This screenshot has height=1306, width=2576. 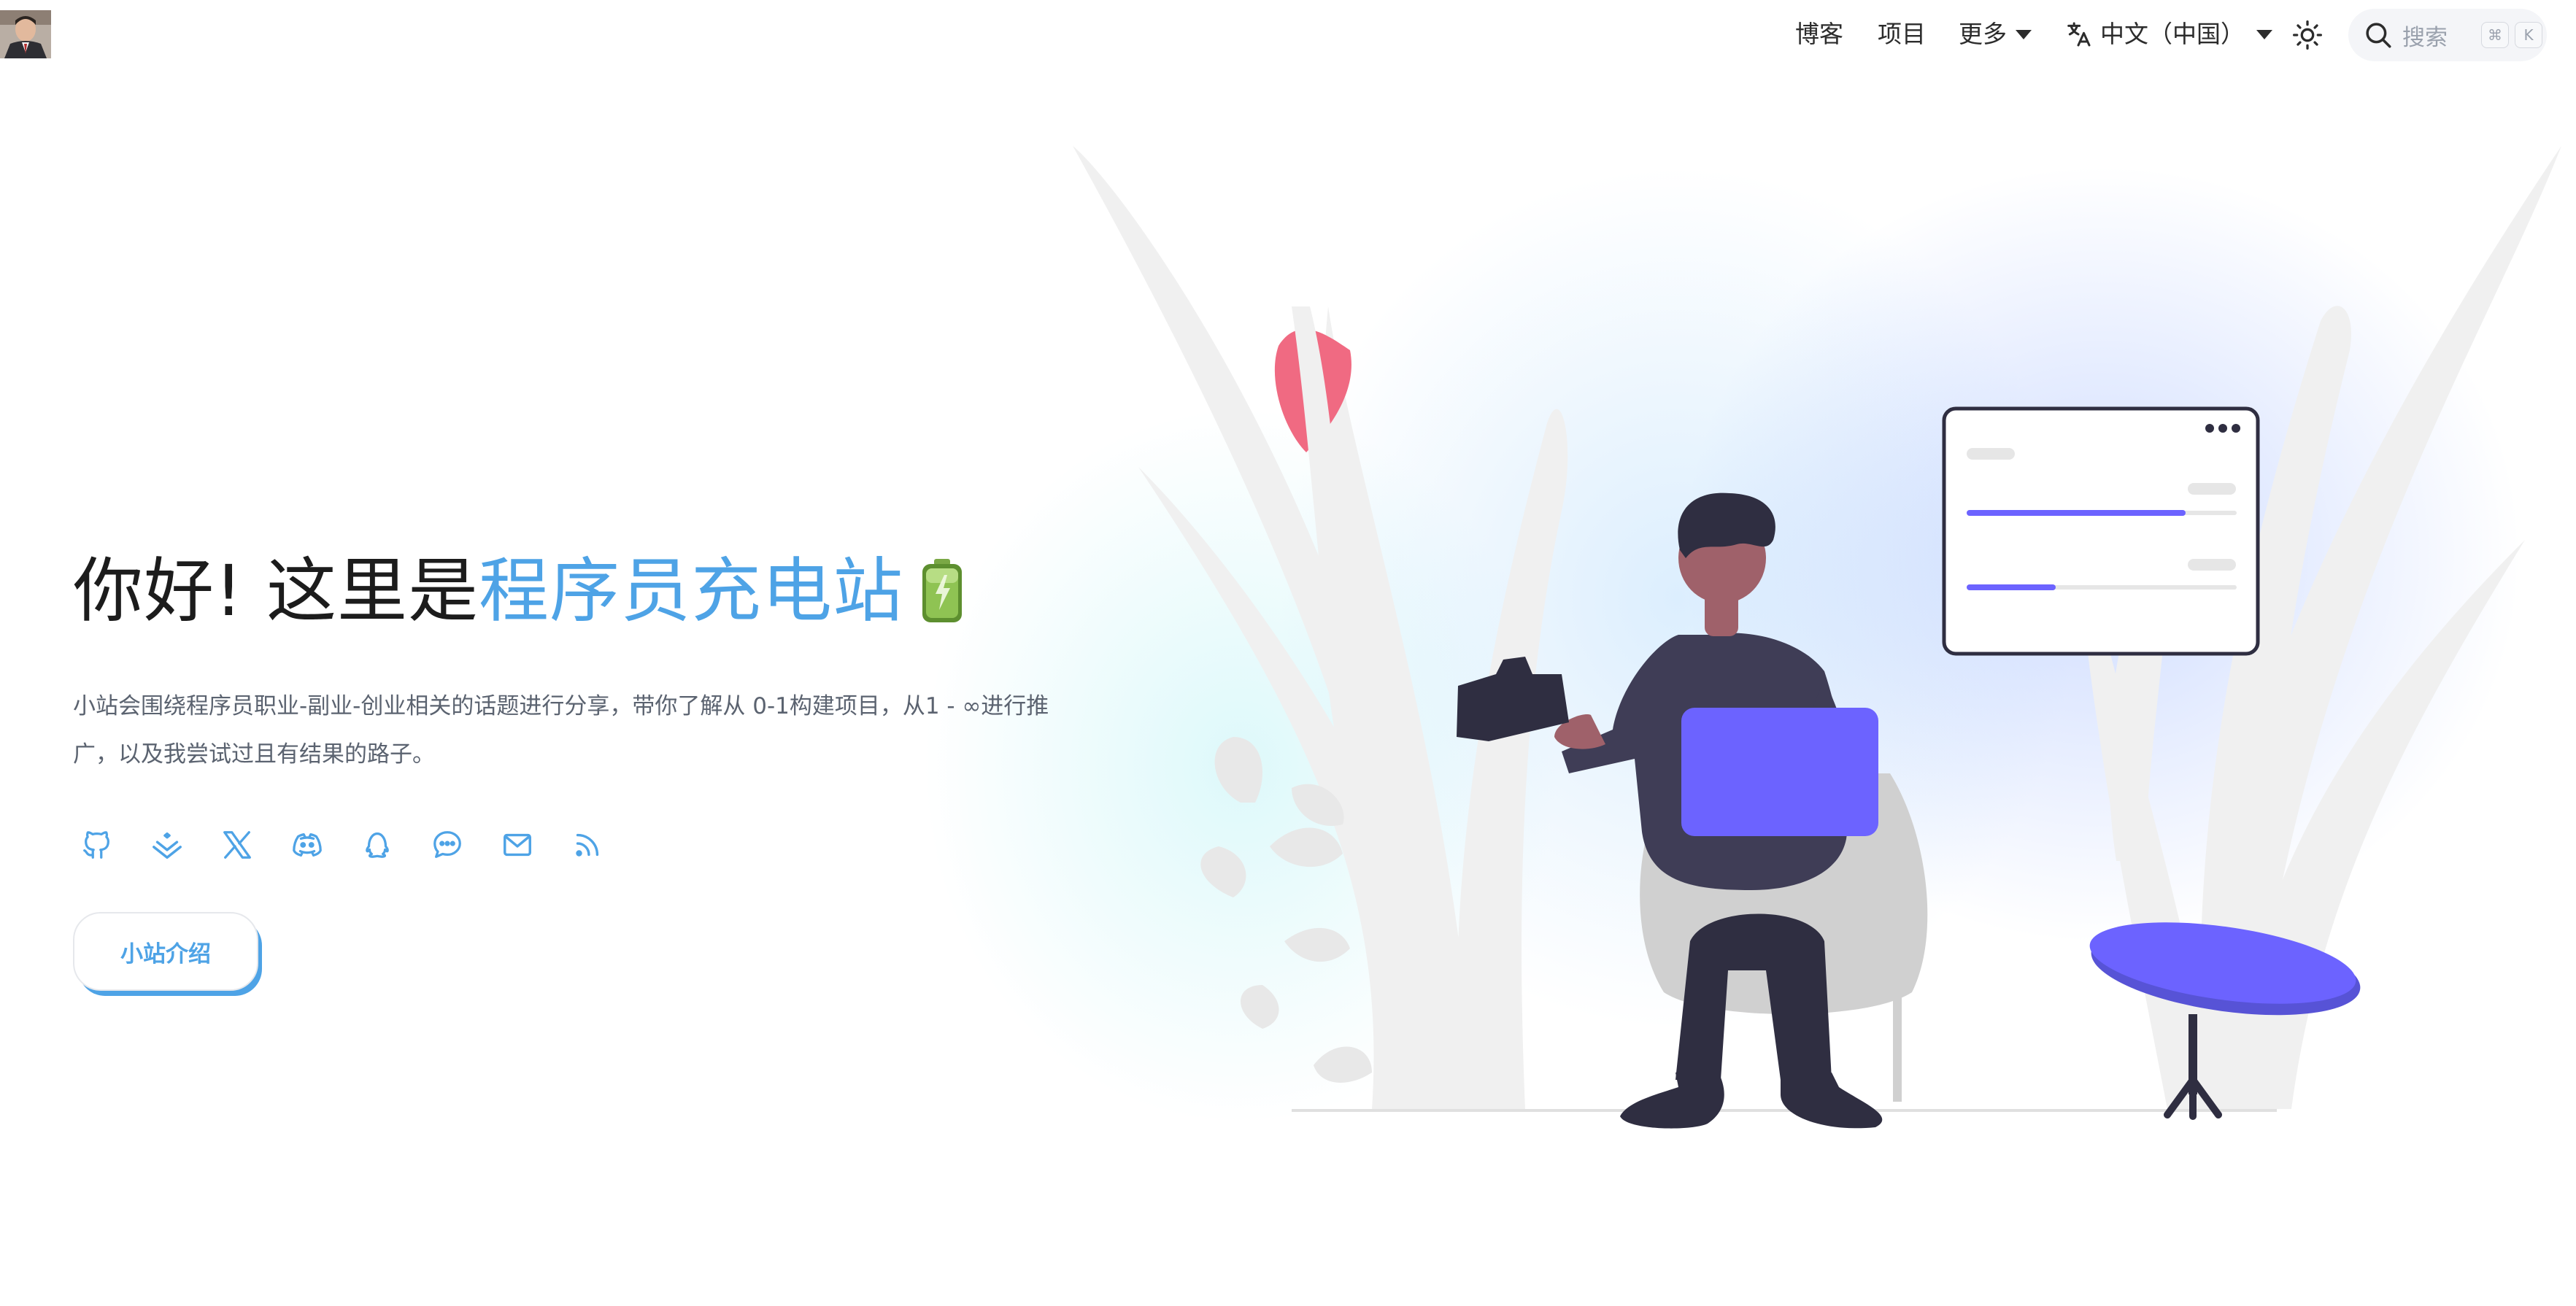 What do you see at coordinates (377, 845) in the screenshot?
I see `qq-icon` at bounding box center [377, 845].